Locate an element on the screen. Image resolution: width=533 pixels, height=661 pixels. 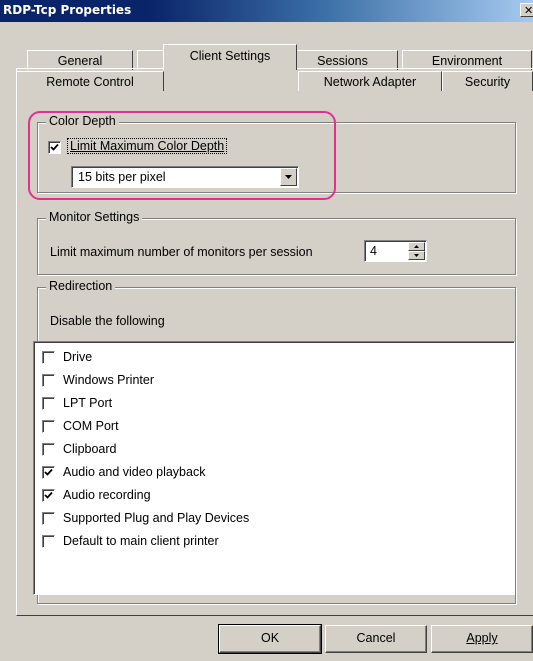
apply-button: Apply is located at coordinates (482, 639).